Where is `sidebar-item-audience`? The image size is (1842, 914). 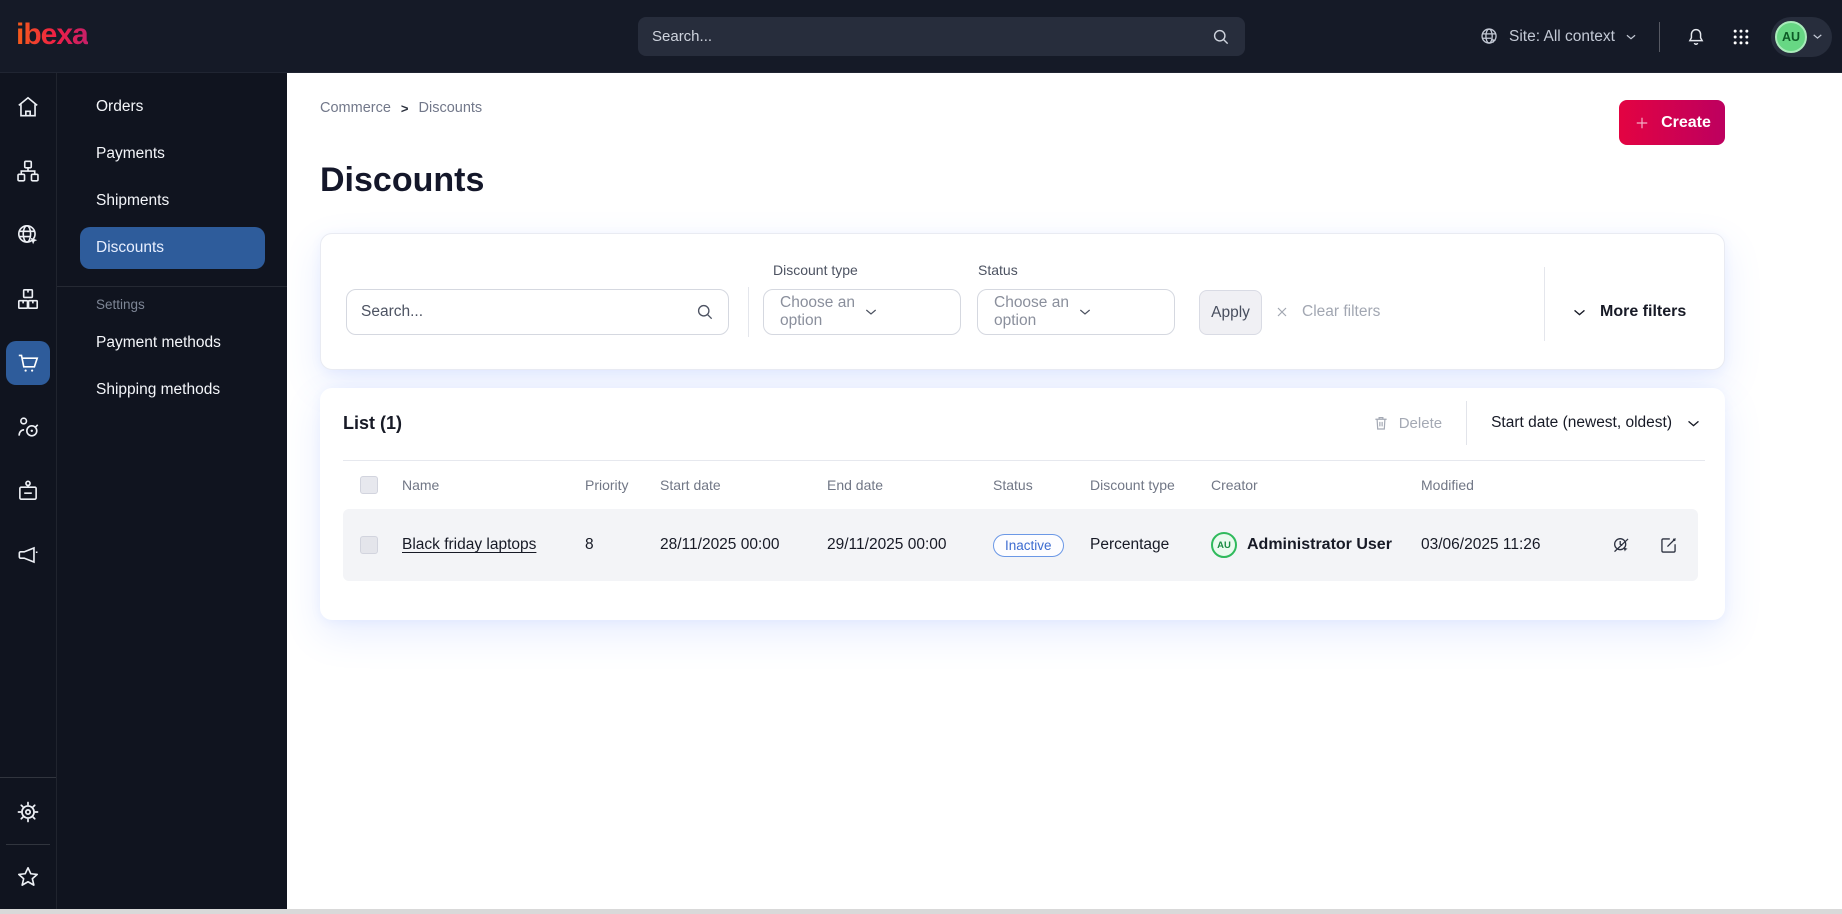
sidebar-item-audience is located at coordinates (28, 427).